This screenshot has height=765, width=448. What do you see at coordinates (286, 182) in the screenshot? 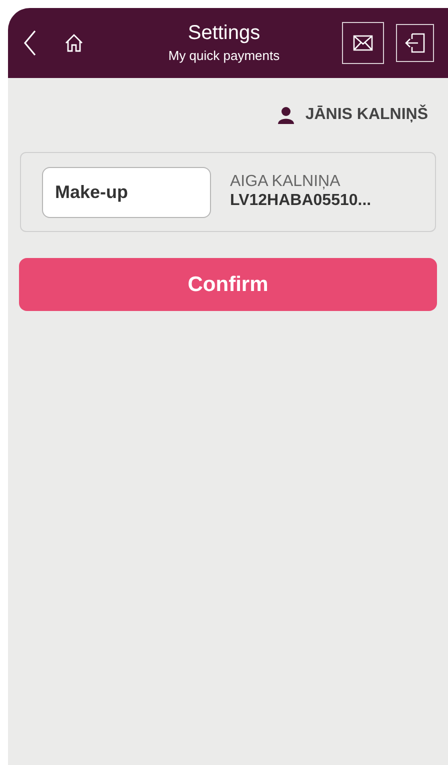
I see `recipient-name: AIGA KALNIŅA` at bounding box center [286, 182].